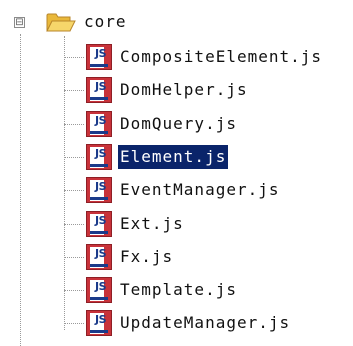  I want to click on tree-item-label: CompositeElement.js, so click(221, 57).